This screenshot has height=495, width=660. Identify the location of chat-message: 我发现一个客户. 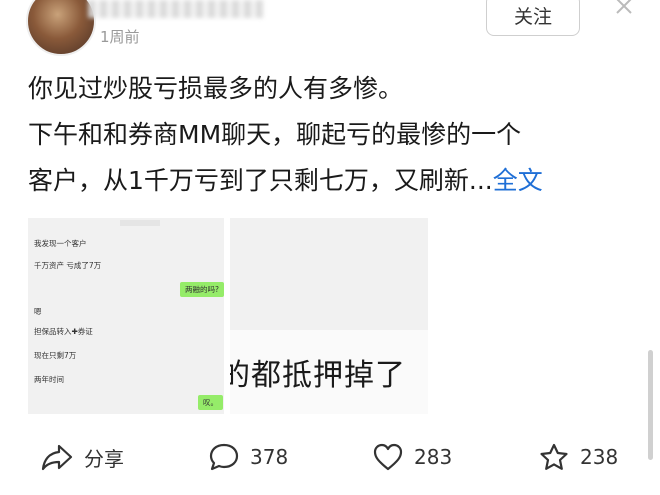
(60, 243).